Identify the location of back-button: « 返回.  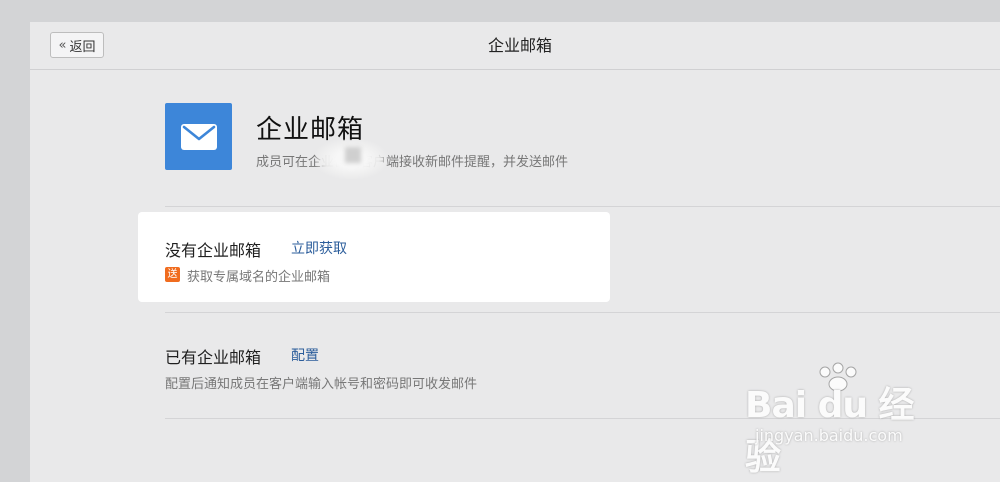
(77, 45).